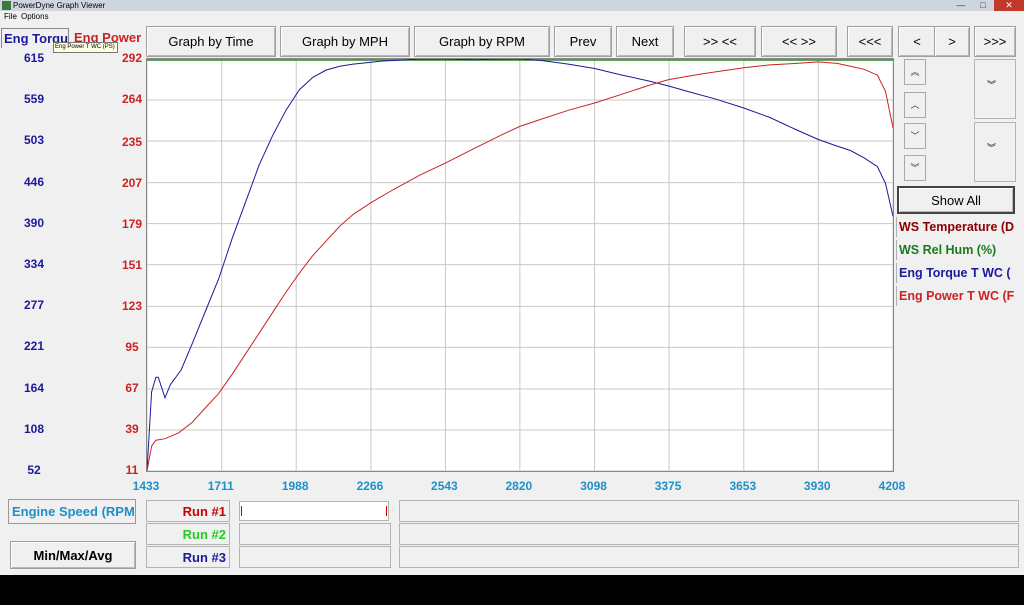 This screenshot has height=605, width=1024. What do you see at coordinates (583, 41) in the screenshot?
I see `prev-button: Prev` at bounding box center [583, 41].